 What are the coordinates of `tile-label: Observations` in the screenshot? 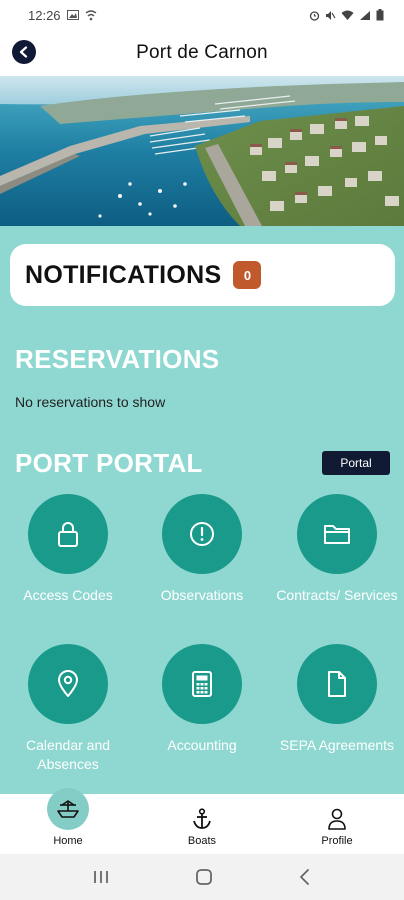 It's located at (202, 595).